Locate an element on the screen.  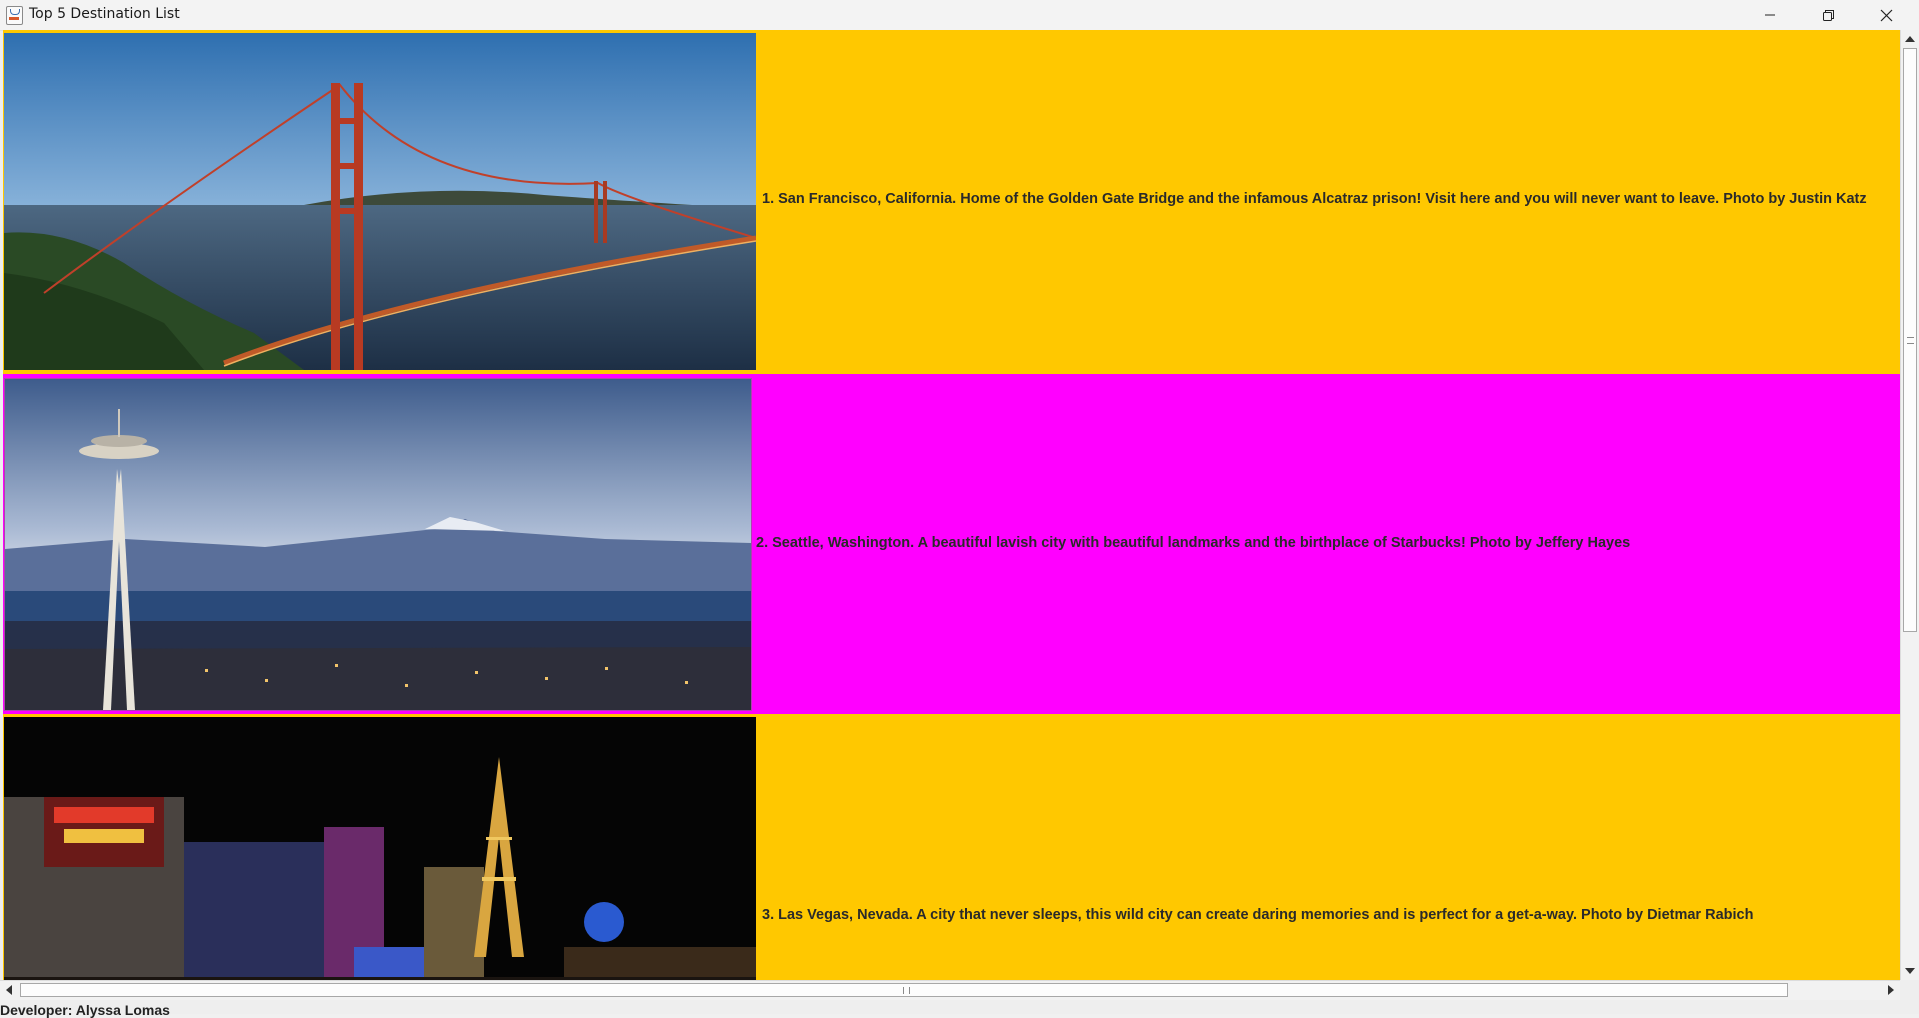
window-title: Top 5 Destination List is located at coordinates (104, 14).